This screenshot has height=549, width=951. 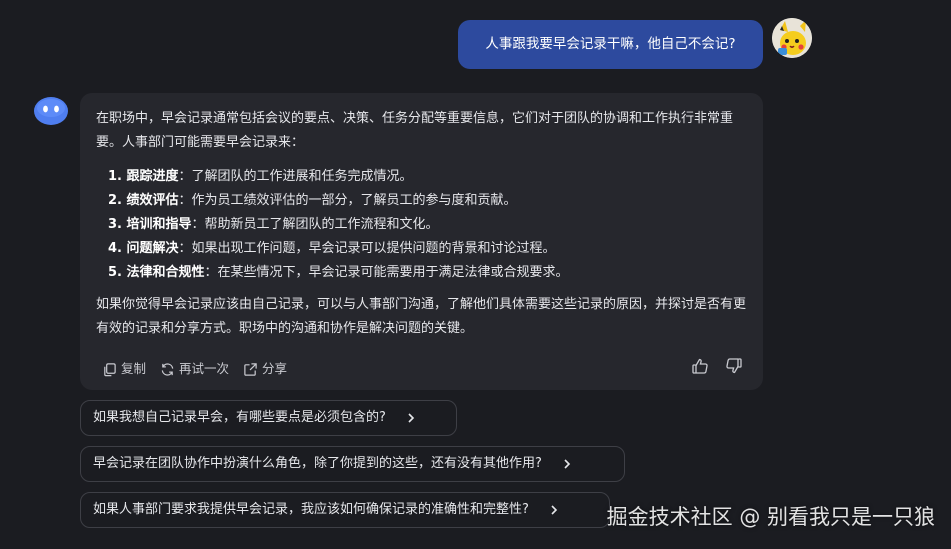 I want to click on user-message-row: 人事跟我要早会记录干嘛，他自己不会记?, so click(x=475, y=44).